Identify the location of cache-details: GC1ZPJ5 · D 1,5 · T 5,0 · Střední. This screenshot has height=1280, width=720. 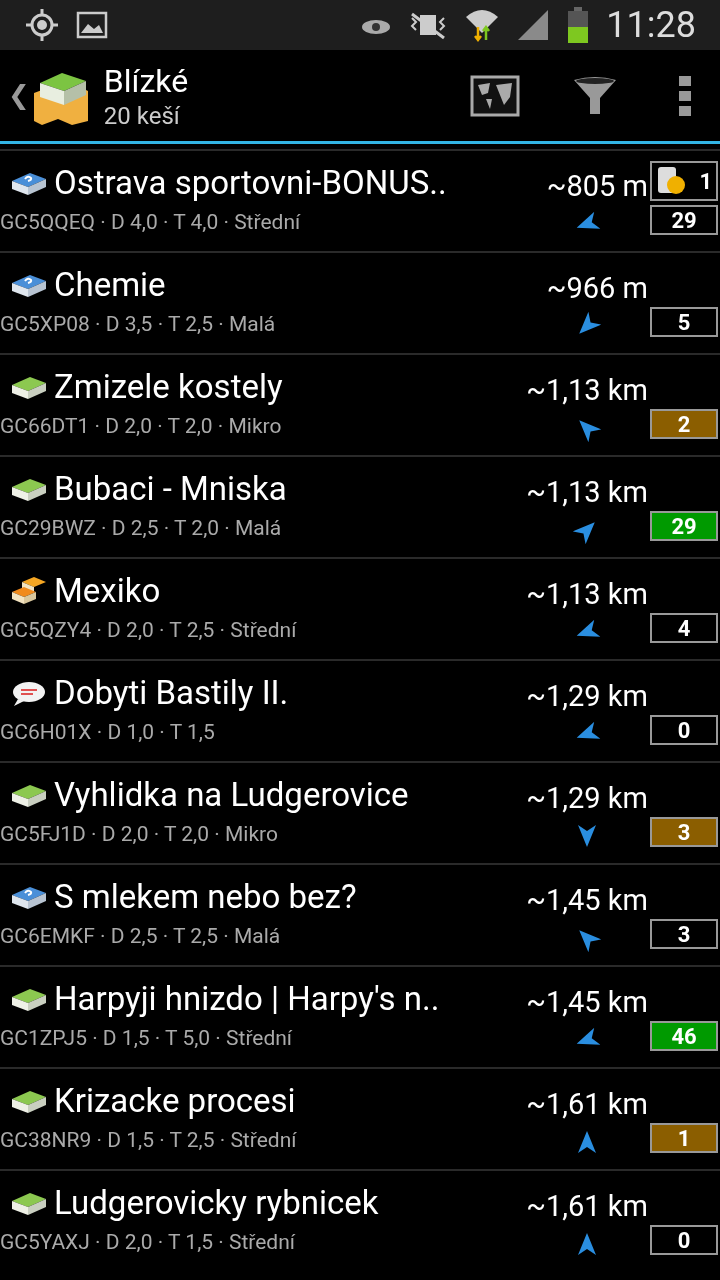
(147, 1038).